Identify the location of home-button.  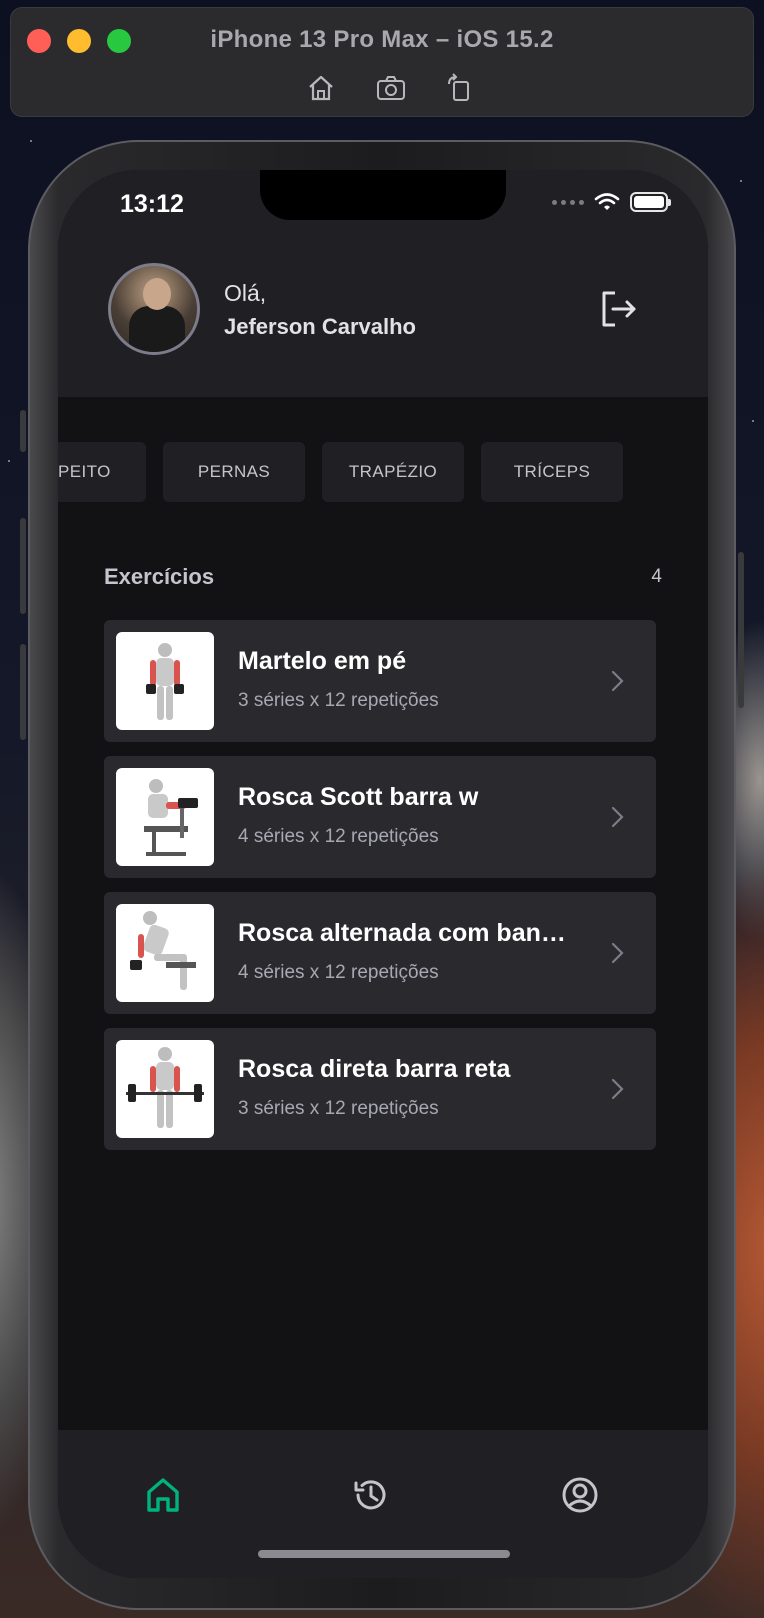
(321, 88).